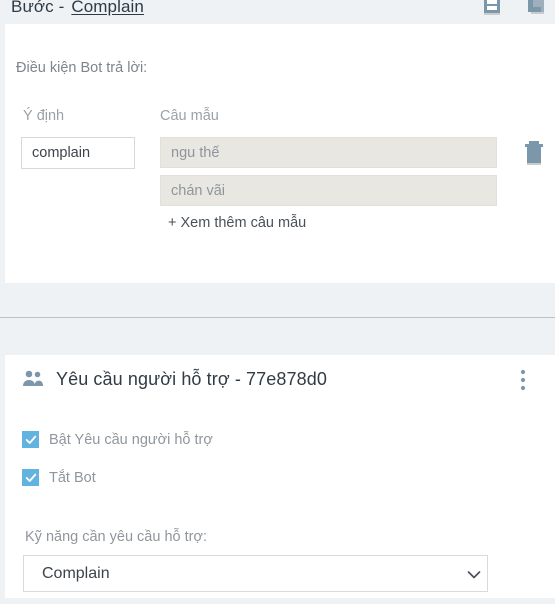 The width and height of the screenshot is (555, 604). Describe the element at coordinates (189, 116) in the screenshot. I see `sample-column-label: Câu mẫu` at that location.